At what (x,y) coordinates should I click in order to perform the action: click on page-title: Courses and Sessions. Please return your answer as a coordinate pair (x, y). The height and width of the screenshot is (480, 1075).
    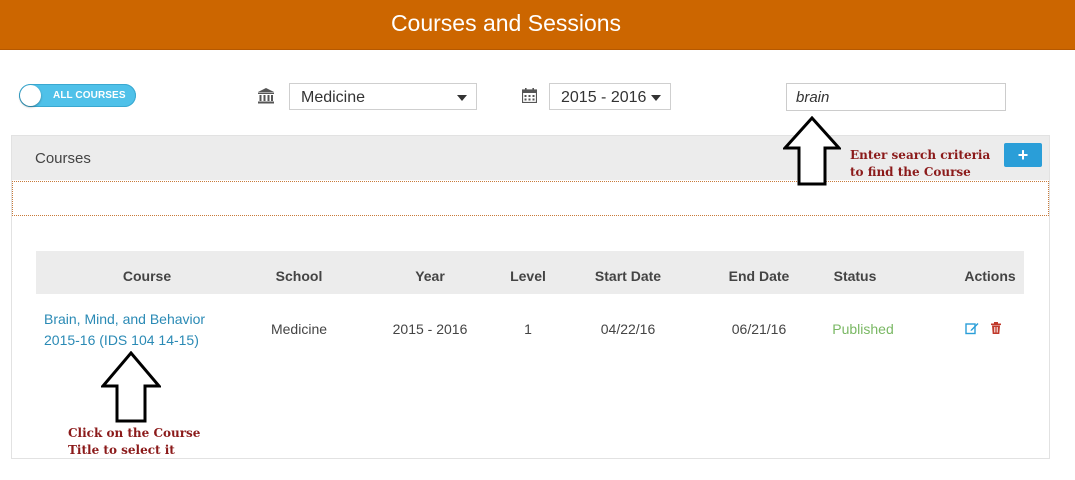
    Looking at the image, I should click on (506, 23).